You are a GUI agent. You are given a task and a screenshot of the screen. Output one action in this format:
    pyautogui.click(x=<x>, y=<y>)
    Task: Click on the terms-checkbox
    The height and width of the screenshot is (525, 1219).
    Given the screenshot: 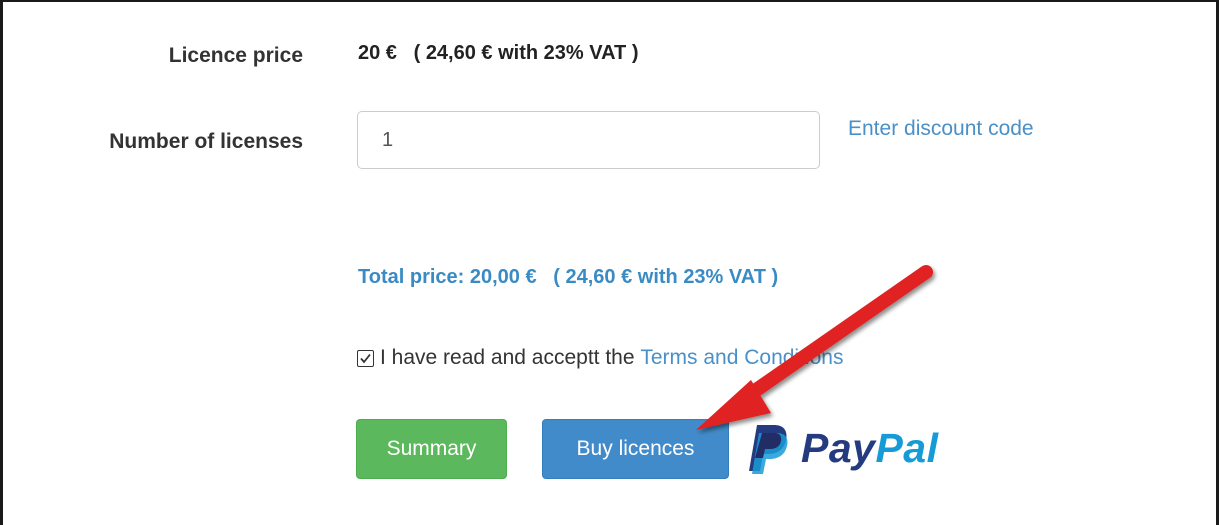 What is the action you would take?
    pyautogui.click(x=365, y=358)
    